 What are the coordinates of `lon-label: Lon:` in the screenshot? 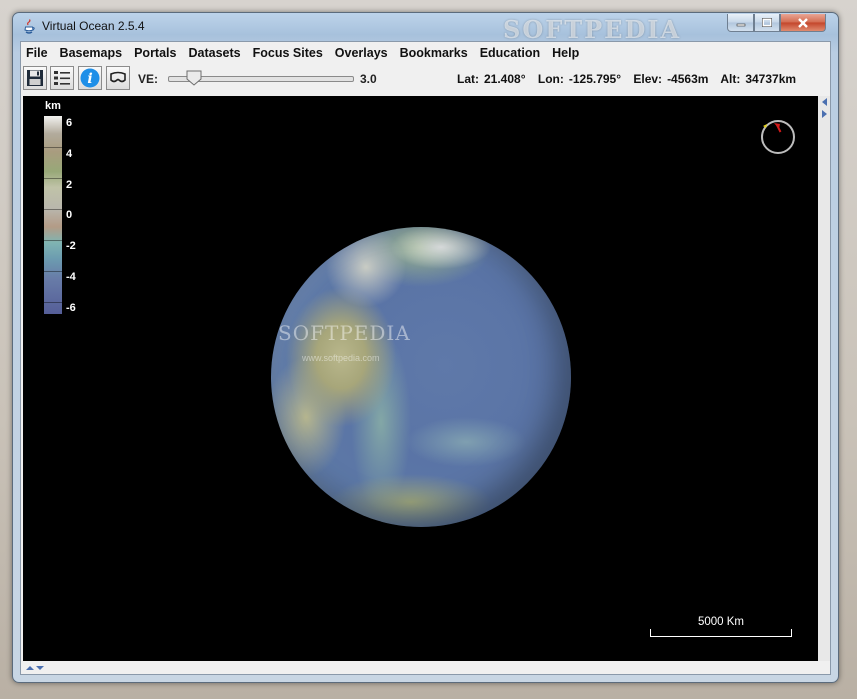 It's located at (550, 79).